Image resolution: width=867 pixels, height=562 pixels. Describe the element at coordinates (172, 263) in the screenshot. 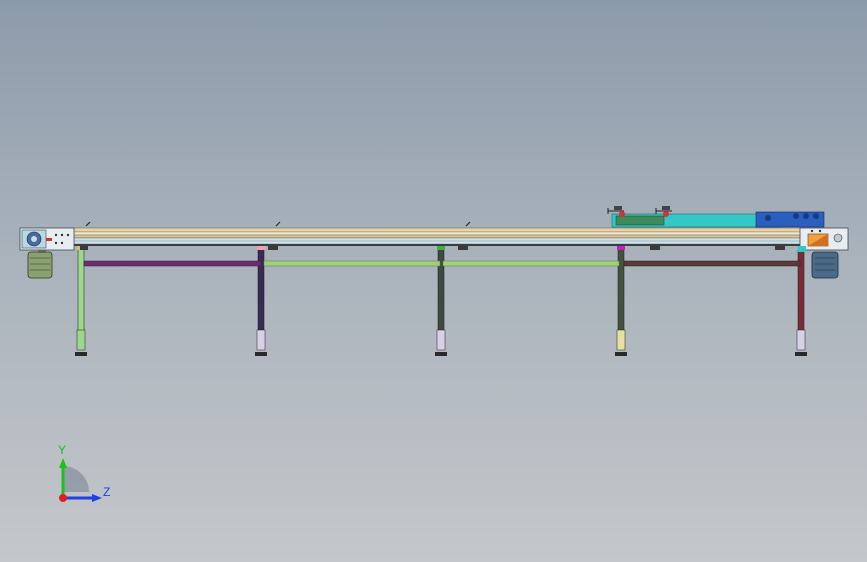

I see `brace-left` at that location.